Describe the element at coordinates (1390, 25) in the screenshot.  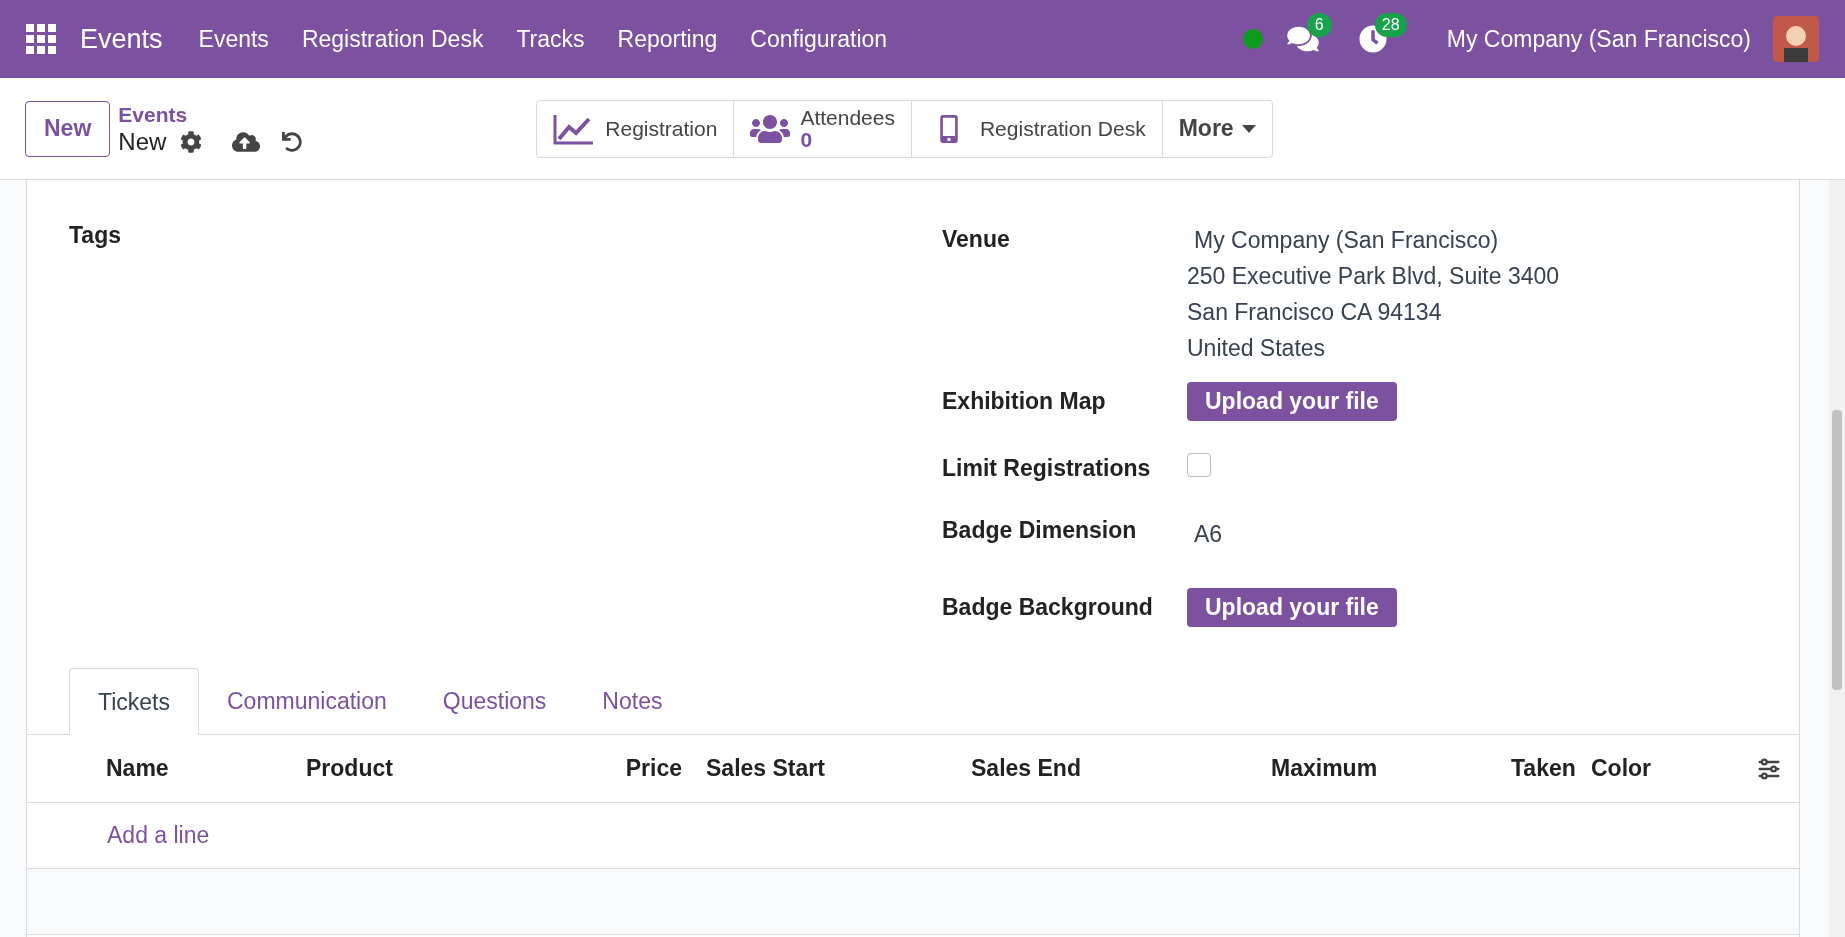
I see `activities-count: 28` at that location.